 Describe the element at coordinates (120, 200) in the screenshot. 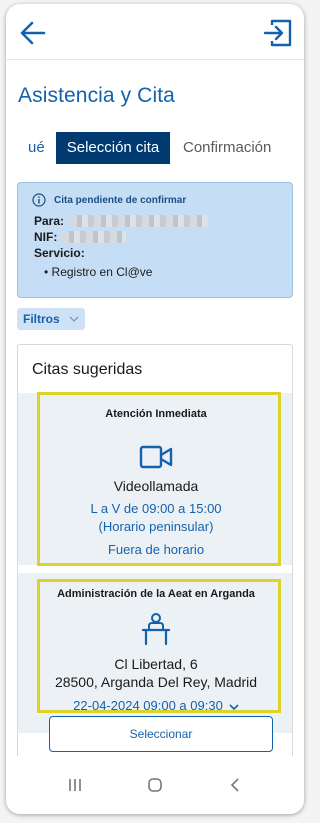

I see `notice-heading: Cita pendiente de confirmar` at that location.